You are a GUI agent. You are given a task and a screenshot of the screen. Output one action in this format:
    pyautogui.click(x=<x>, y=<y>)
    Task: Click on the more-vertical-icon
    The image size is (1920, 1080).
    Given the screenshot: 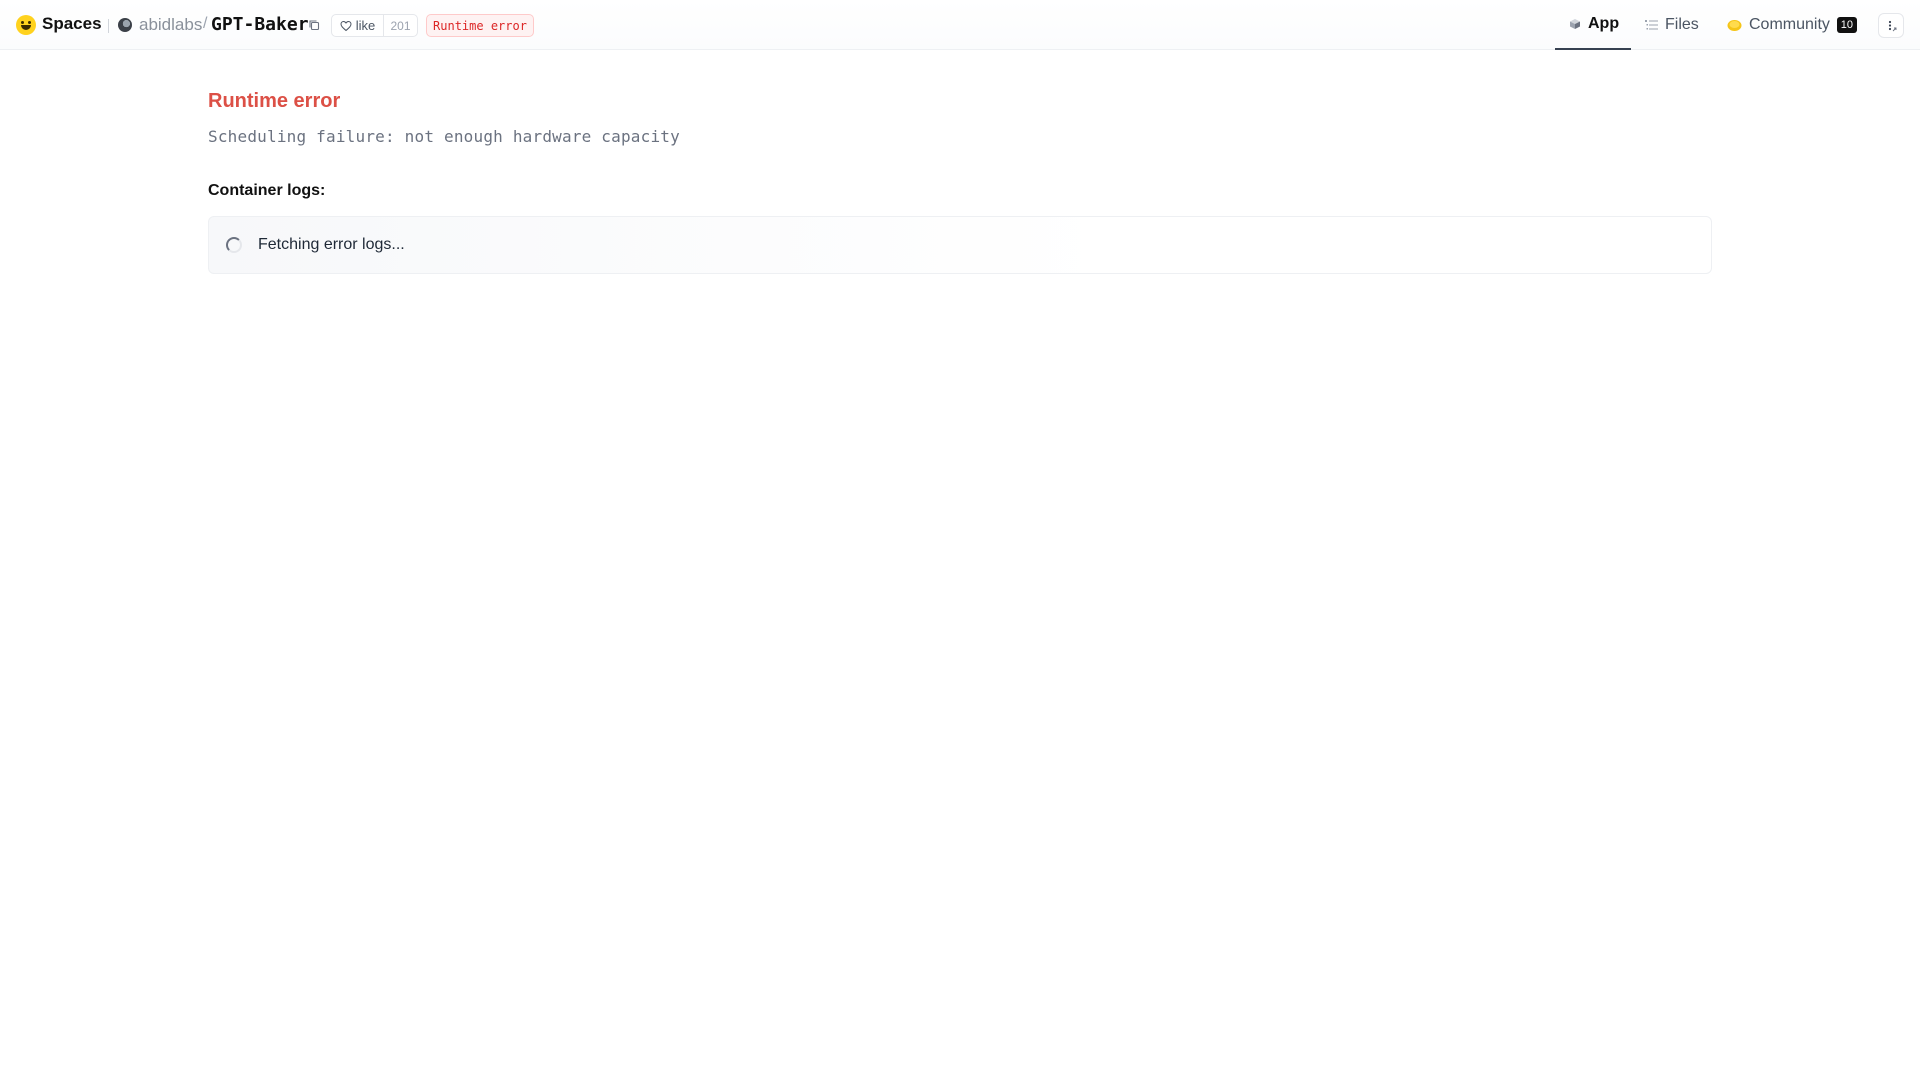 What is the action you would take?
    pyautogui.click(x=1892, y=25)
    